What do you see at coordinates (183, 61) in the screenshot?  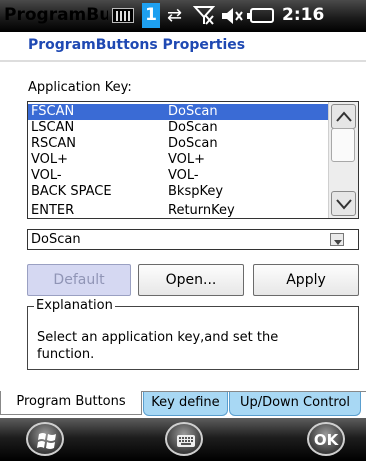 I see `header-divider` at bounding box center [183, 61].